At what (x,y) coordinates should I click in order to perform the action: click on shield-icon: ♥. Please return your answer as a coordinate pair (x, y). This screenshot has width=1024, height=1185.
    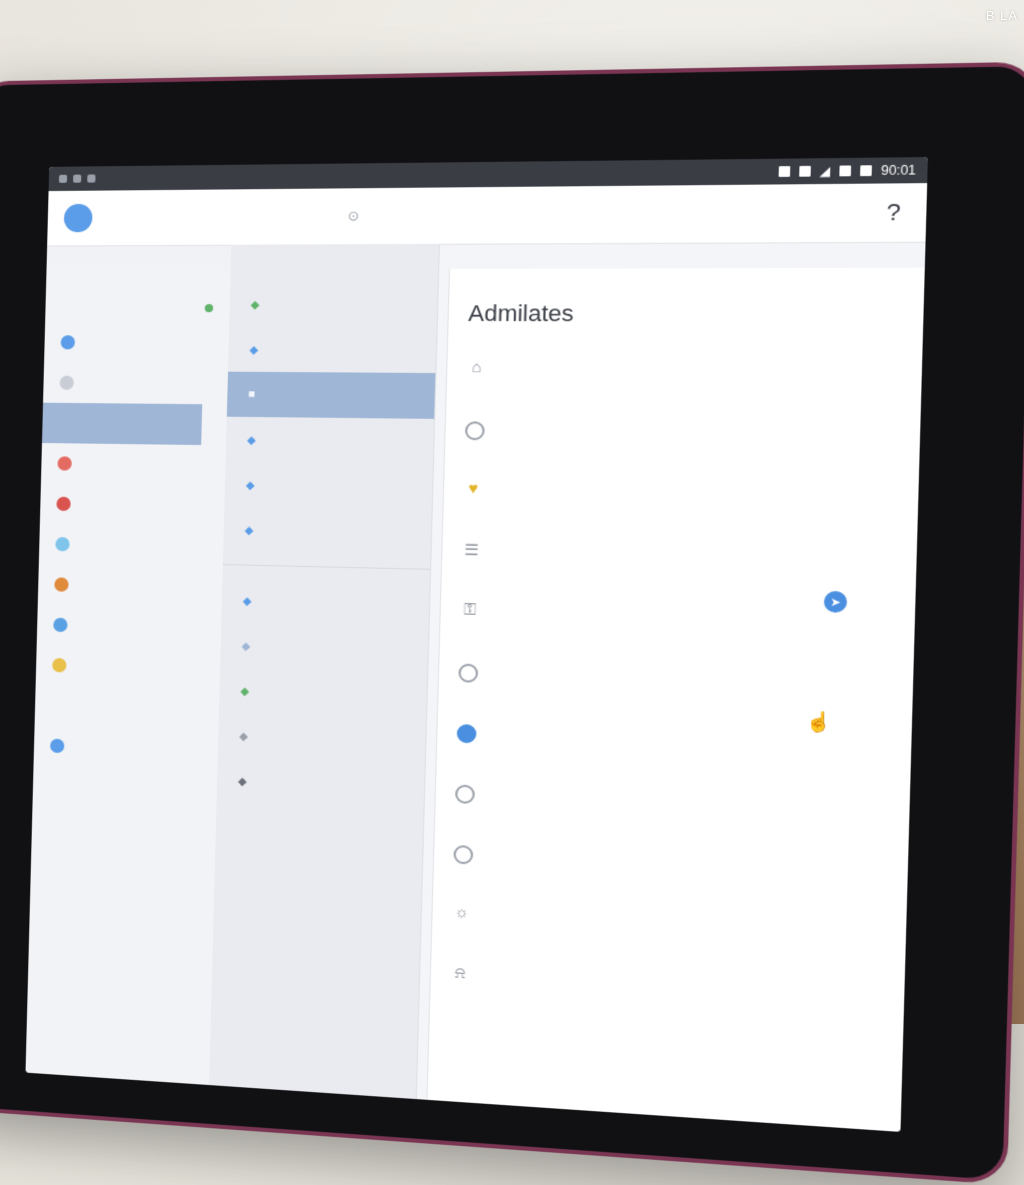
    Looking at the image, I should click on (473, 489).